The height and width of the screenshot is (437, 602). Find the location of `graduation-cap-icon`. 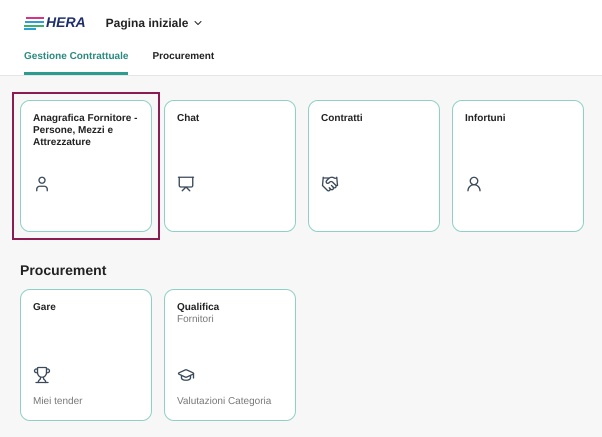

graduation-cap-icon is located at coordinates (186, 375).